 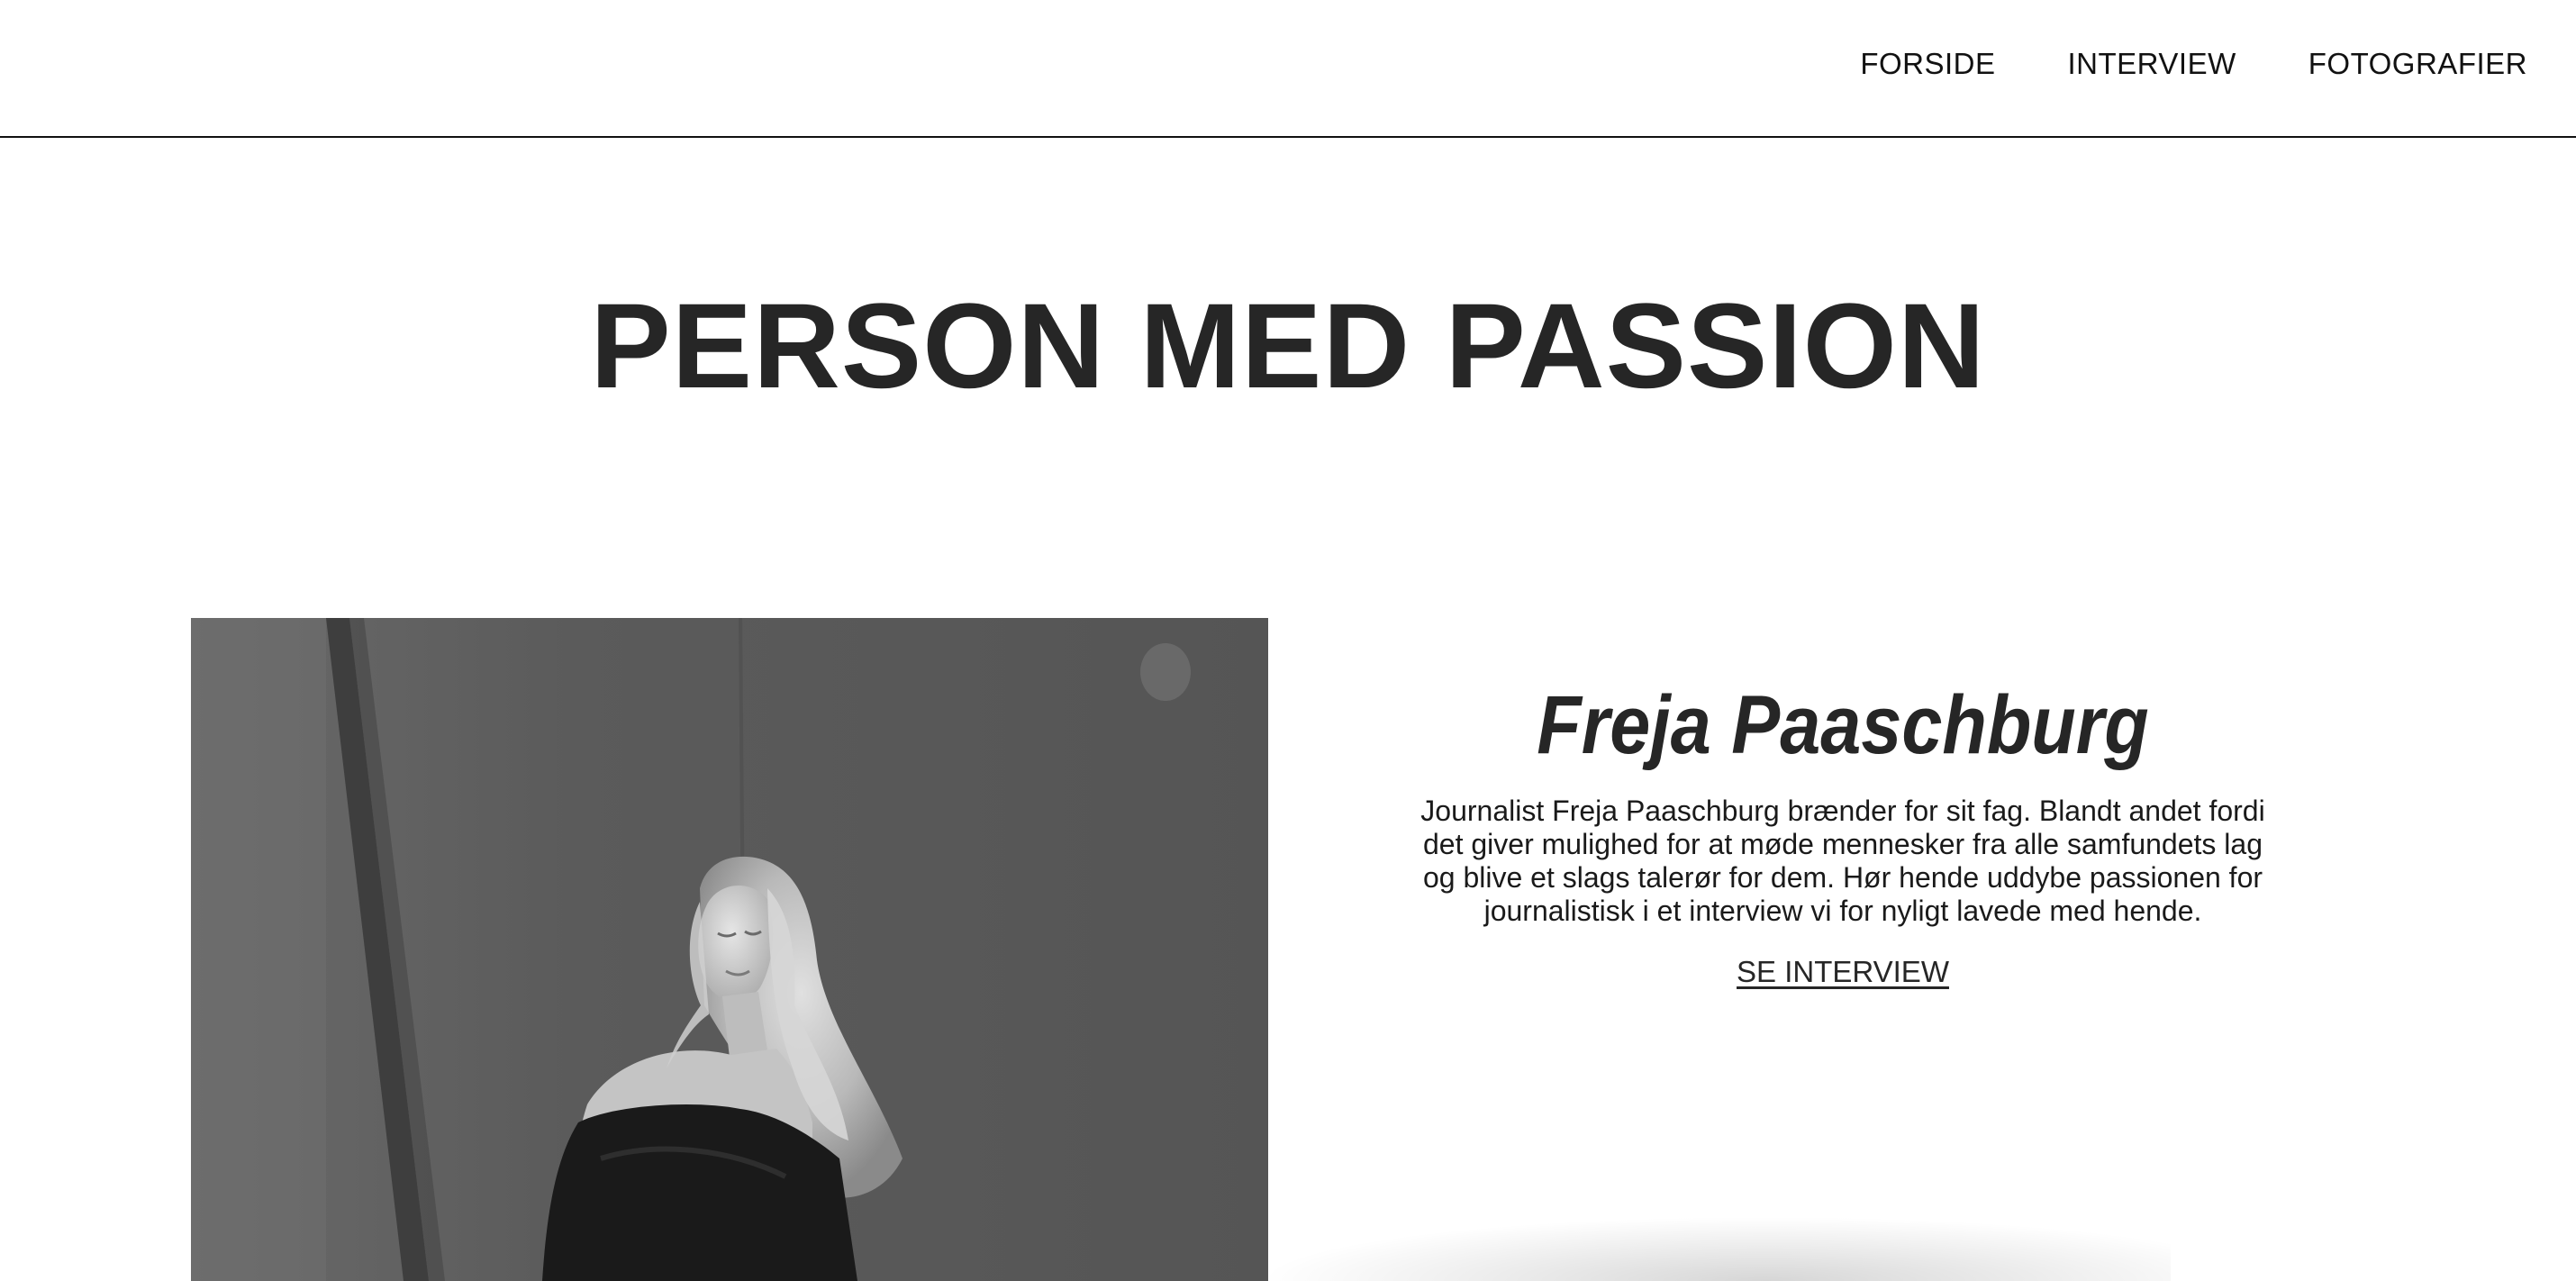 What do you see at coordinates (1927, 64) in the screenshot?
I see `nav-forside-link: FORSIDE` at bounding box center [1927, 64].